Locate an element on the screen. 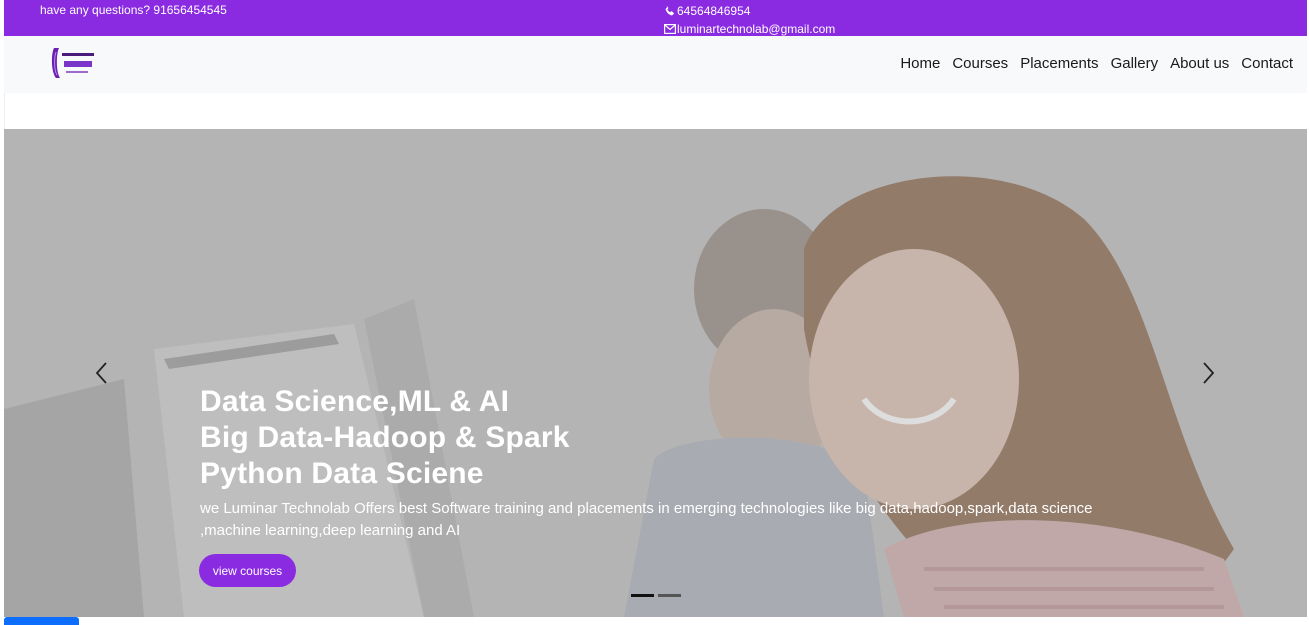  carousel-prev-button is located at coordinates (102, 373).